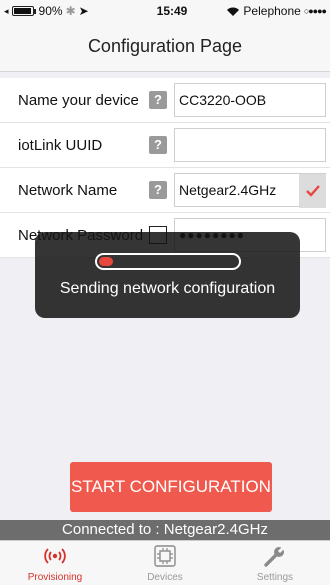 This screenshot has height=585, width=330. I want to click on settings-icon, so click(275, 556).